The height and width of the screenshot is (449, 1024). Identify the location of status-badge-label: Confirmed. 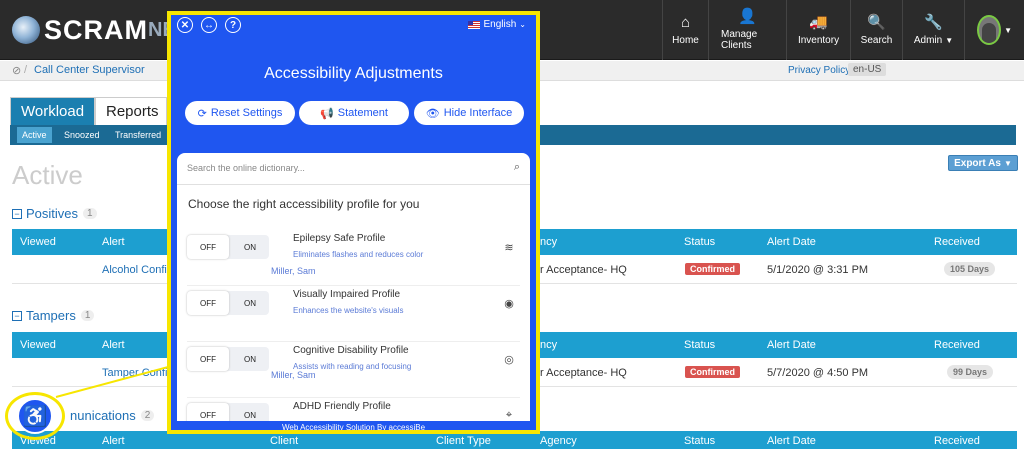
(712, 269).